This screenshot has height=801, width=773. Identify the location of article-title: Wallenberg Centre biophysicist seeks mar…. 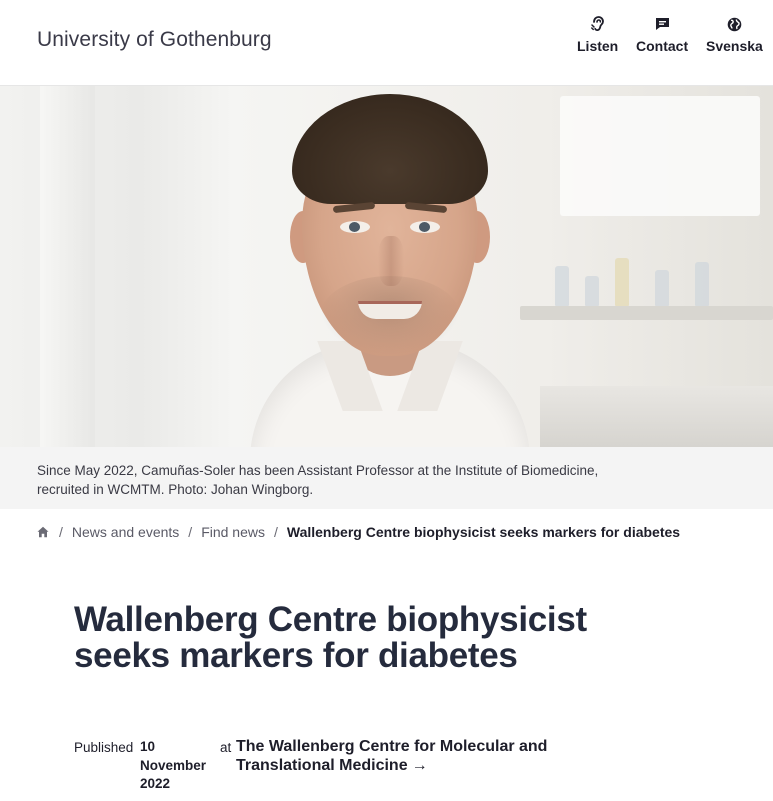
(330, 637).